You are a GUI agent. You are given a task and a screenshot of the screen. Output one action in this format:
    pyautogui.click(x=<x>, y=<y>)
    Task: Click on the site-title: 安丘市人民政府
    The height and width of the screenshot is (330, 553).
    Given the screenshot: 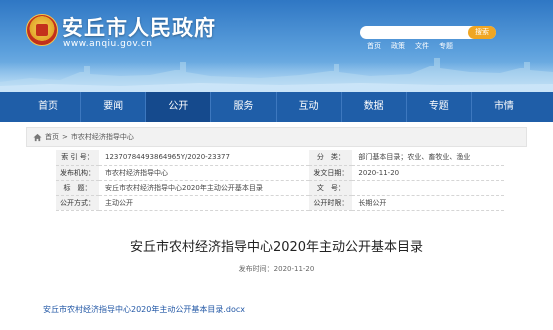 What is the action you would take?
    pyautogui.click(x=139, y=27)
    